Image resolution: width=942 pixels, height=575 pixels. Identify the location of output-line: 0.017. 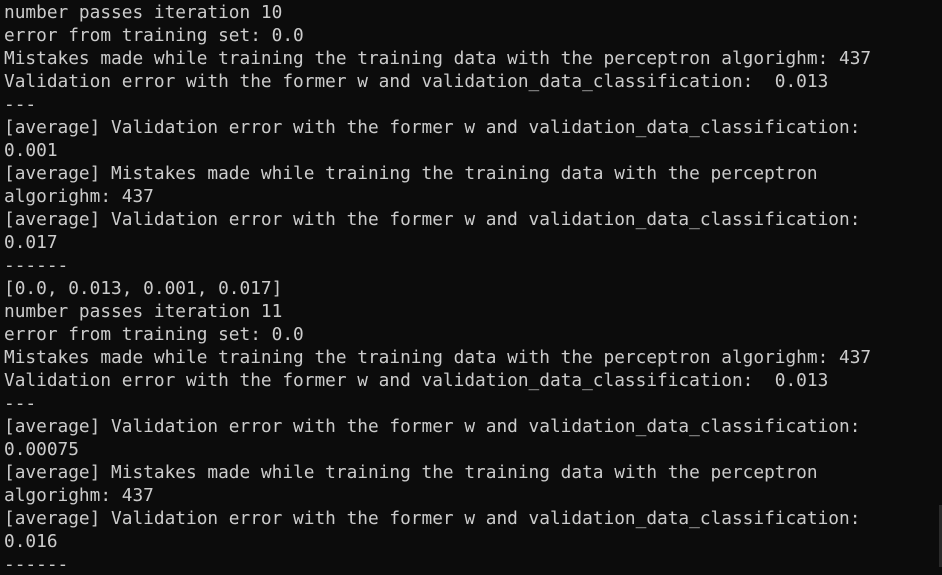
(31, 242).